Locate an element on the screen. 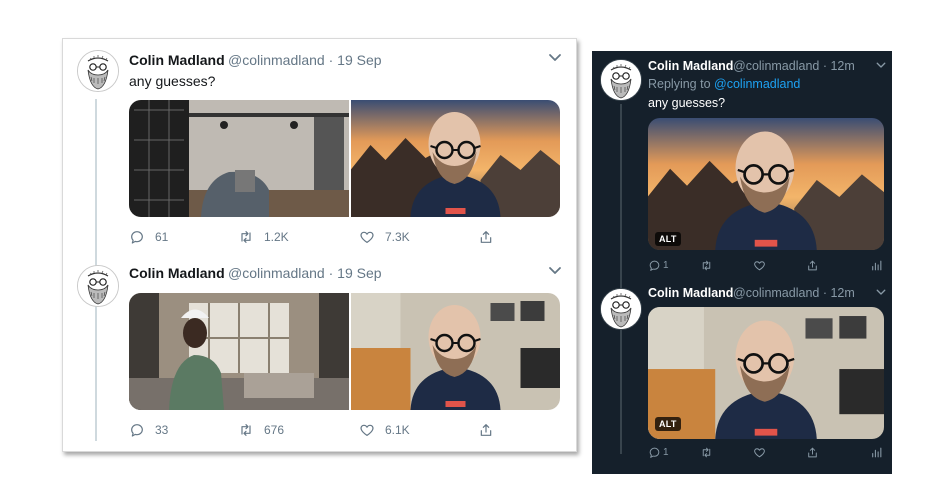  reply-mention-link: @colinmadland is located at coordinates (757, 84).